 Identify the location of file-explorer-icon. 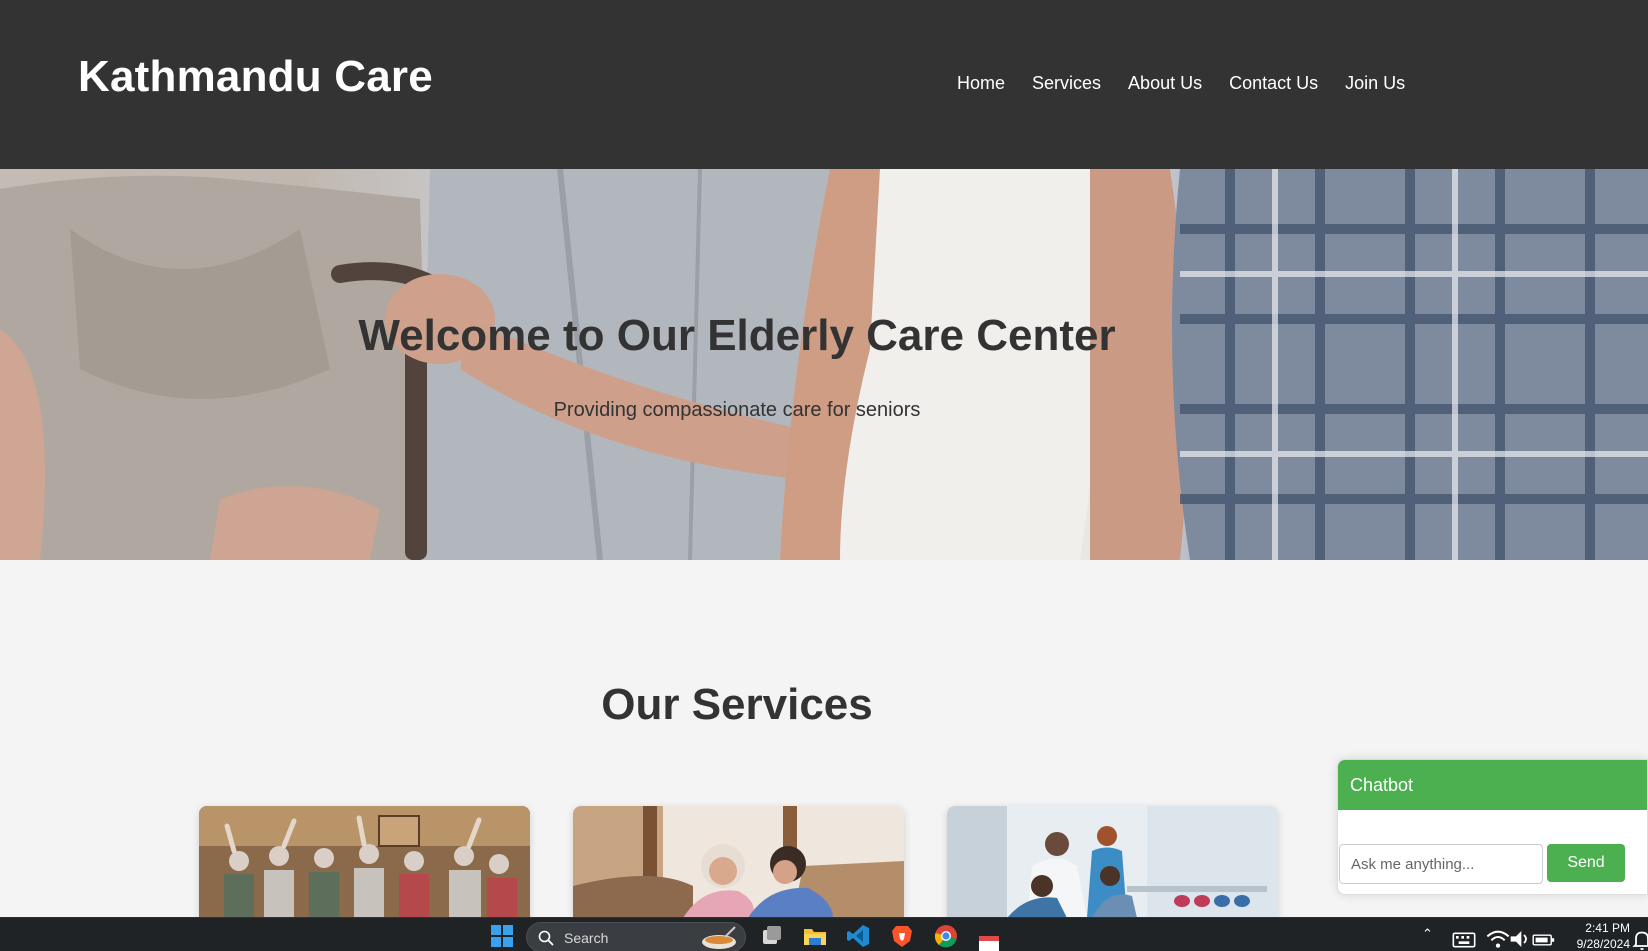
(815, 936).